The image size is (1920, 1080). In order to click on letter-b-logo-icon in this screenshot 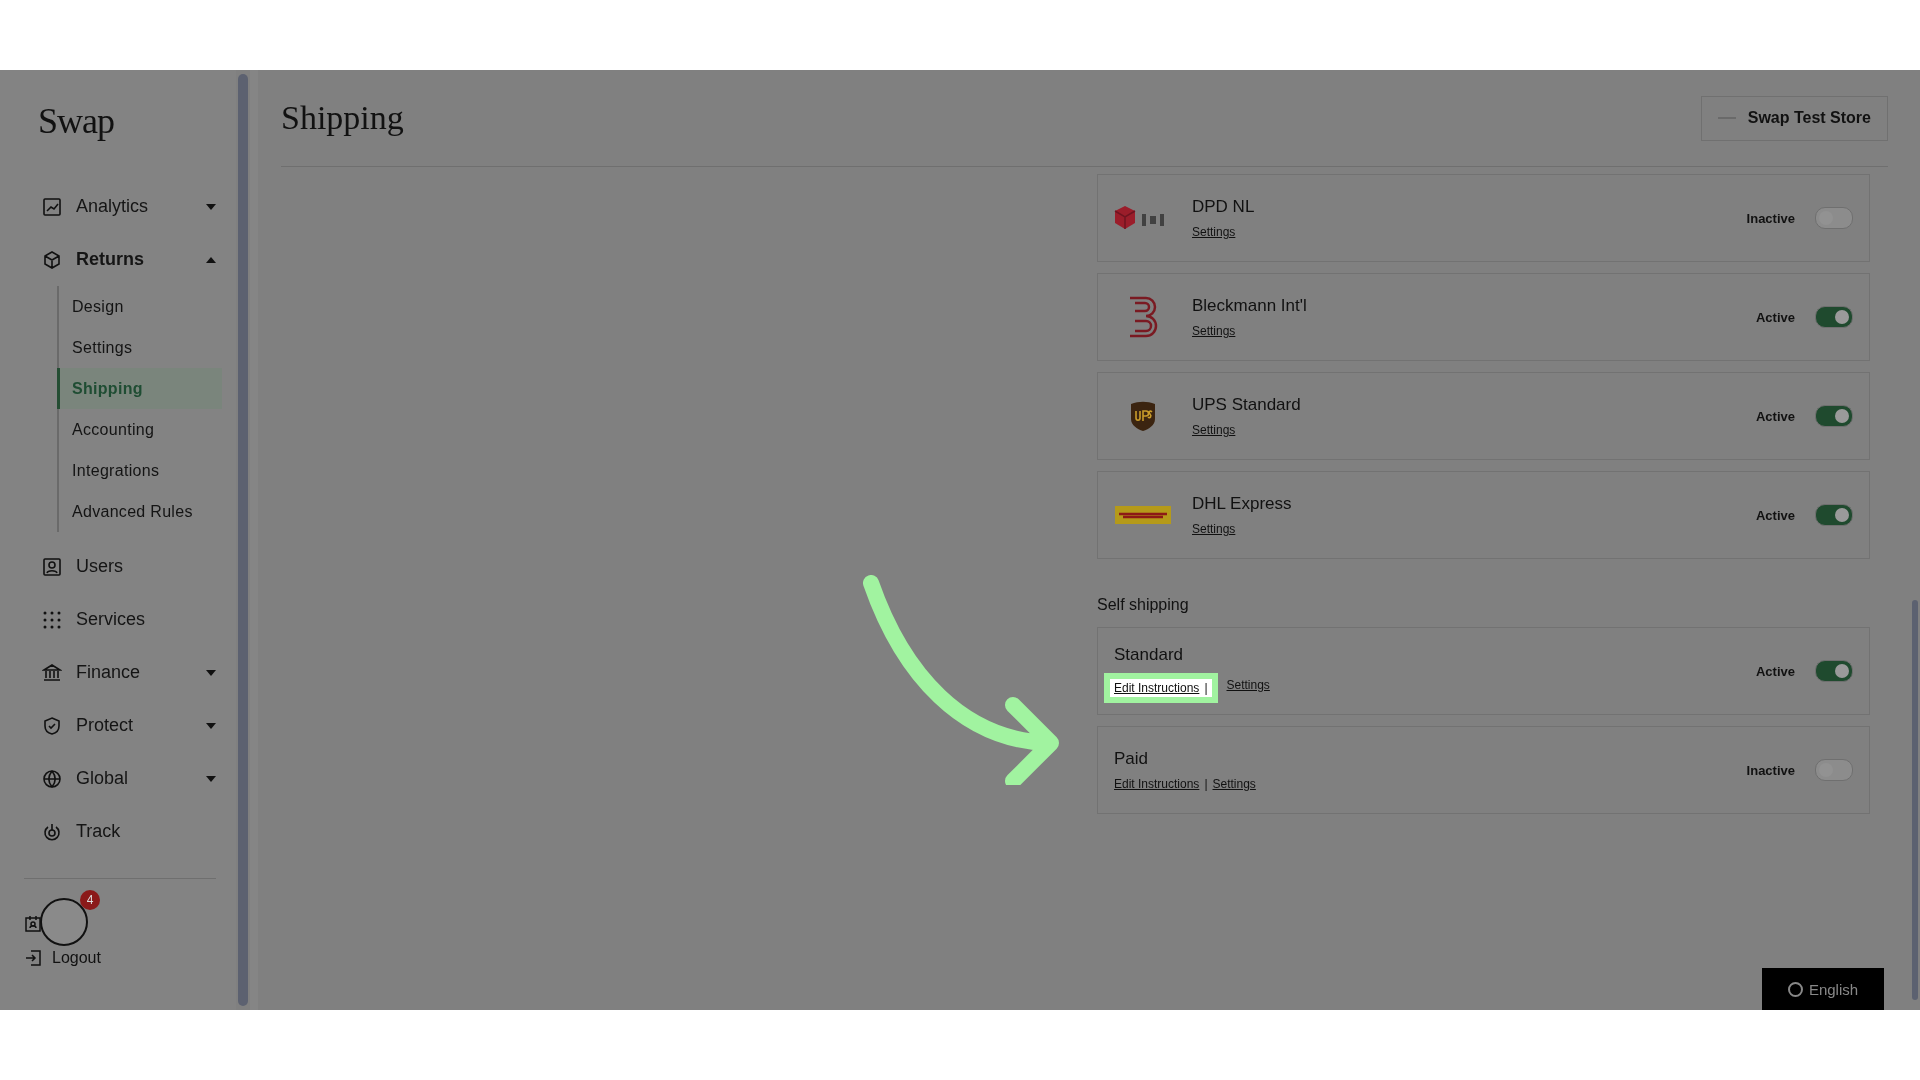, I will do `click(1143, 317)`.